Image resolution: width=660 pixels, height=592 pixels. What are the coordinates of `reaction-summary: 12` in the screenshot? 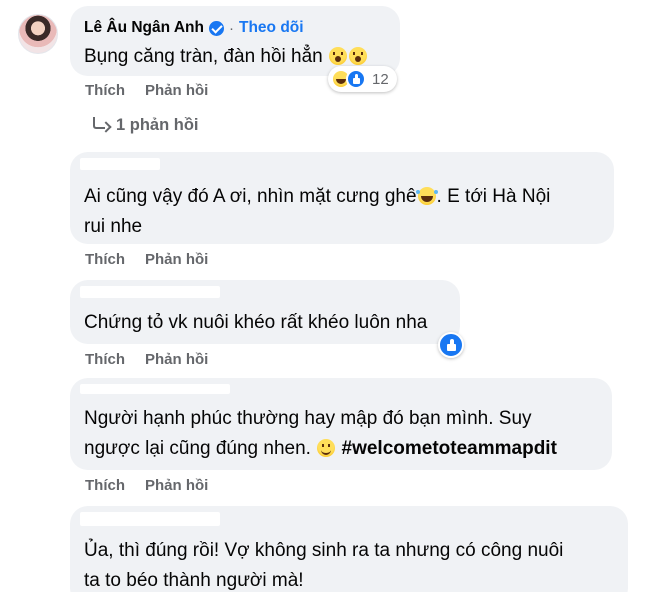 It's located at (362, 79).